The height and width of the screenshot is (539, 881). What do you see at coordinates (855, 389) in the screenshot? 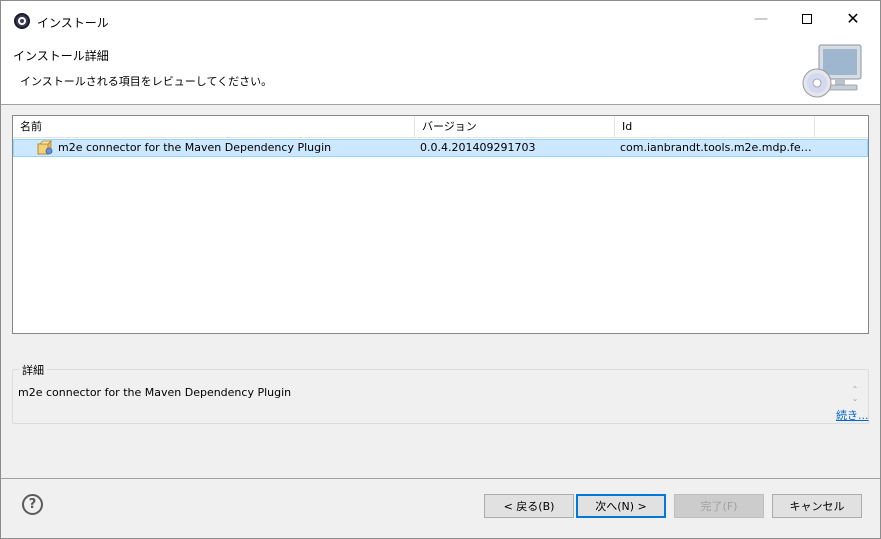
I see `scroll-up-icon: ⌃` at bounding box center [855, 389].